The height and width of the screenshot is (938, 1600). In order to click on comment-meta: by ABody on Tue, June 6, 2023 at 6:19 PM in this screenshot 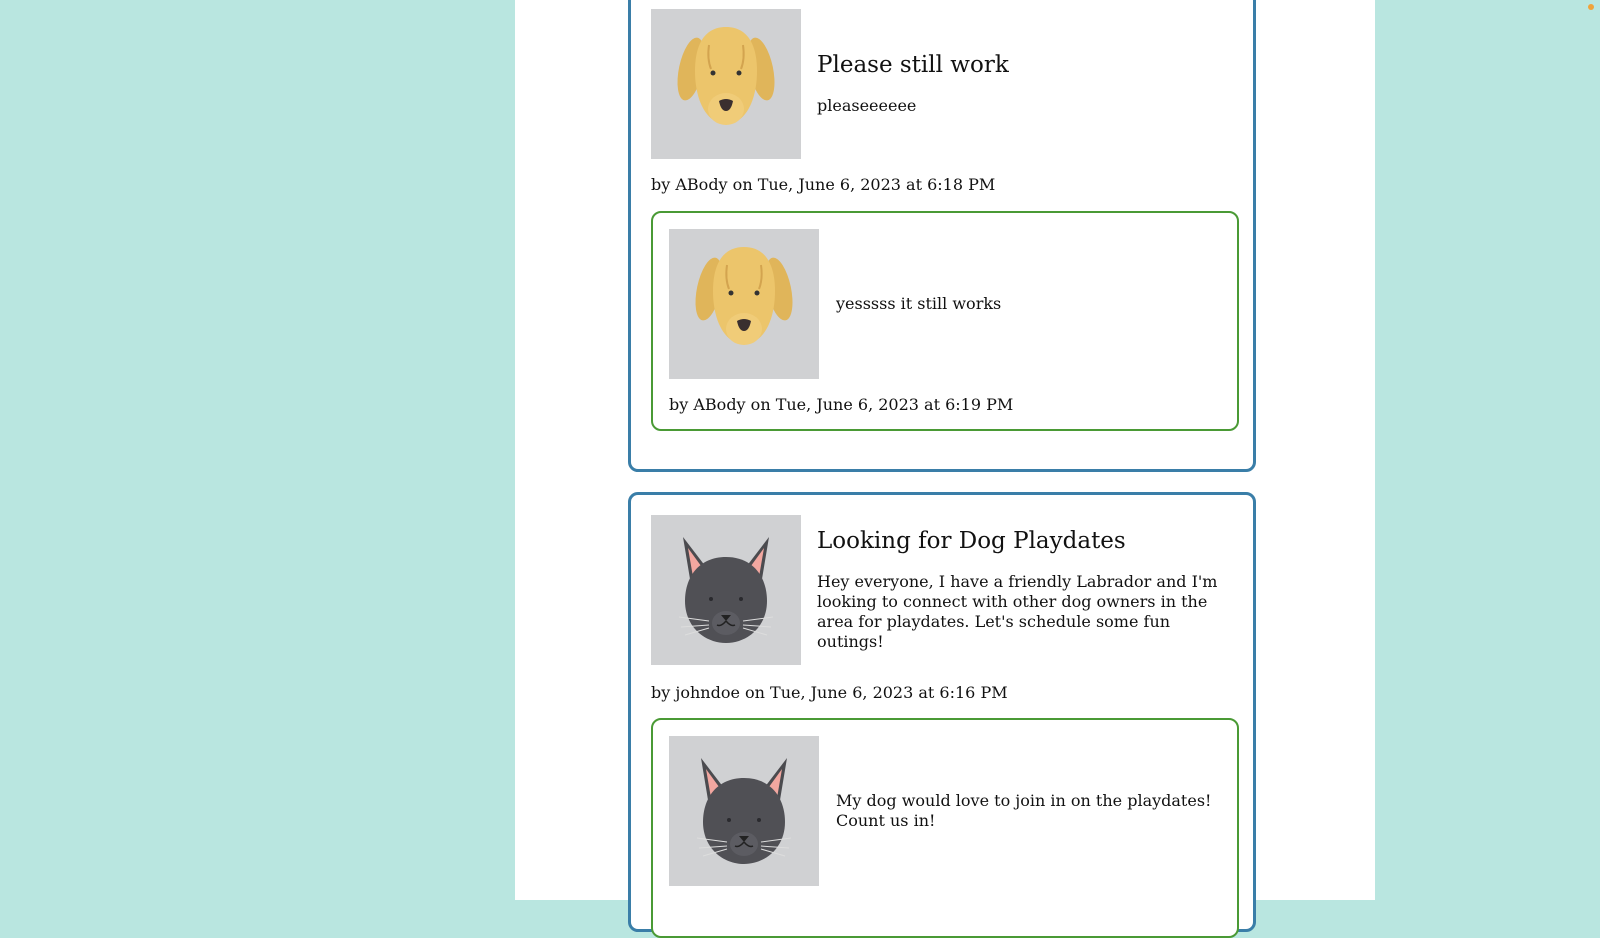, I will do `click(841, 404)`.